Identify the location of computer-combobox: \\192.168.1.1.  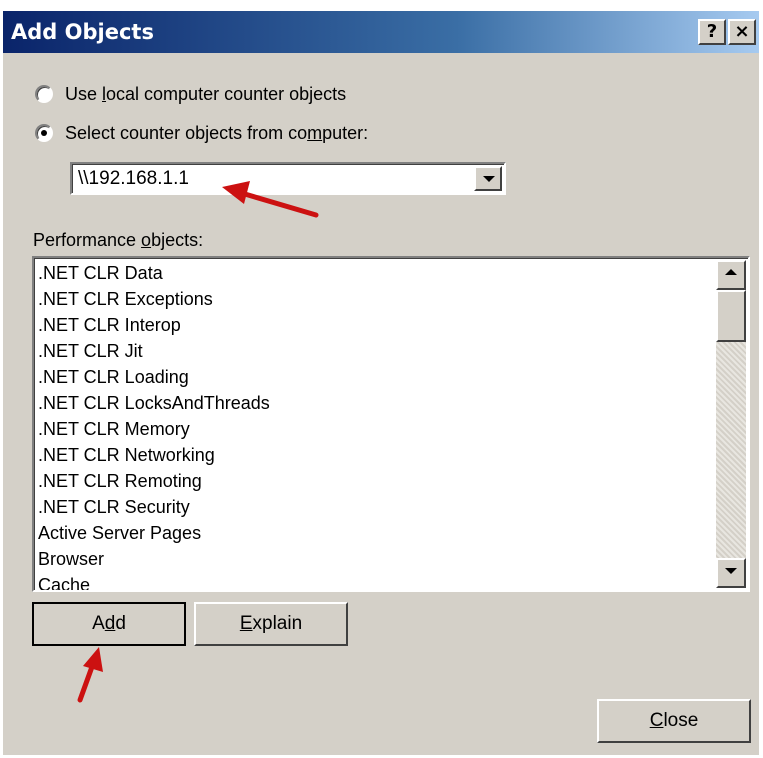
(288, 178).